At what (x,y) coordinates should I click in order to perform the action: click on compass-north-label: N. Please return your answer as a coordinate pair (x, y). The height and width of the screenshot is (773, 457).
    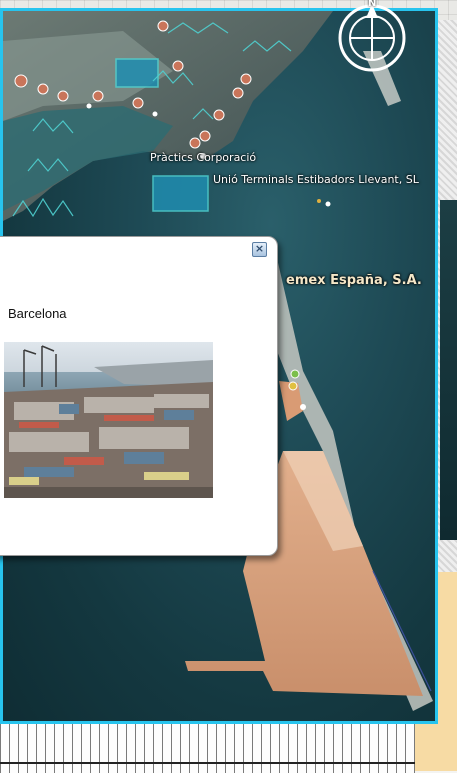
    Looking at the image, I should click on (372, 4).